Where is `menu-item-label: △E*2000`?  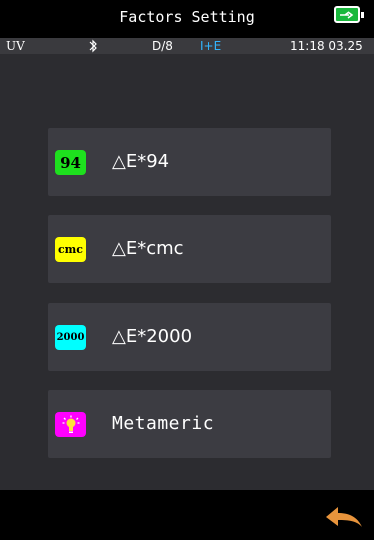
menu-item-label: △E*2000 is located at coordinates (152, 336).